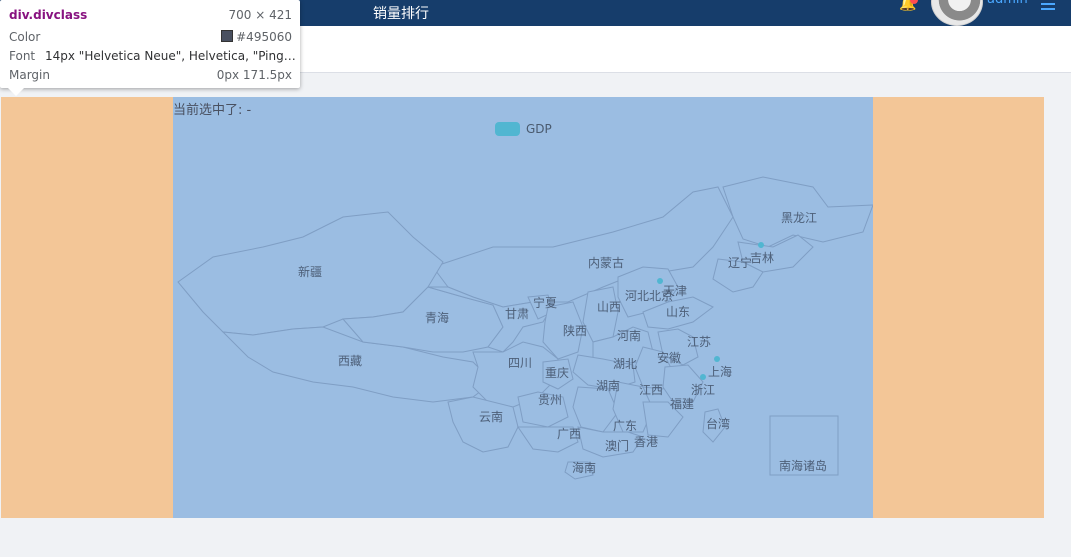 The height and width of the screenshot is (557, 1071). I want to click on tooltip-color-label: Color, so click(25, 37).